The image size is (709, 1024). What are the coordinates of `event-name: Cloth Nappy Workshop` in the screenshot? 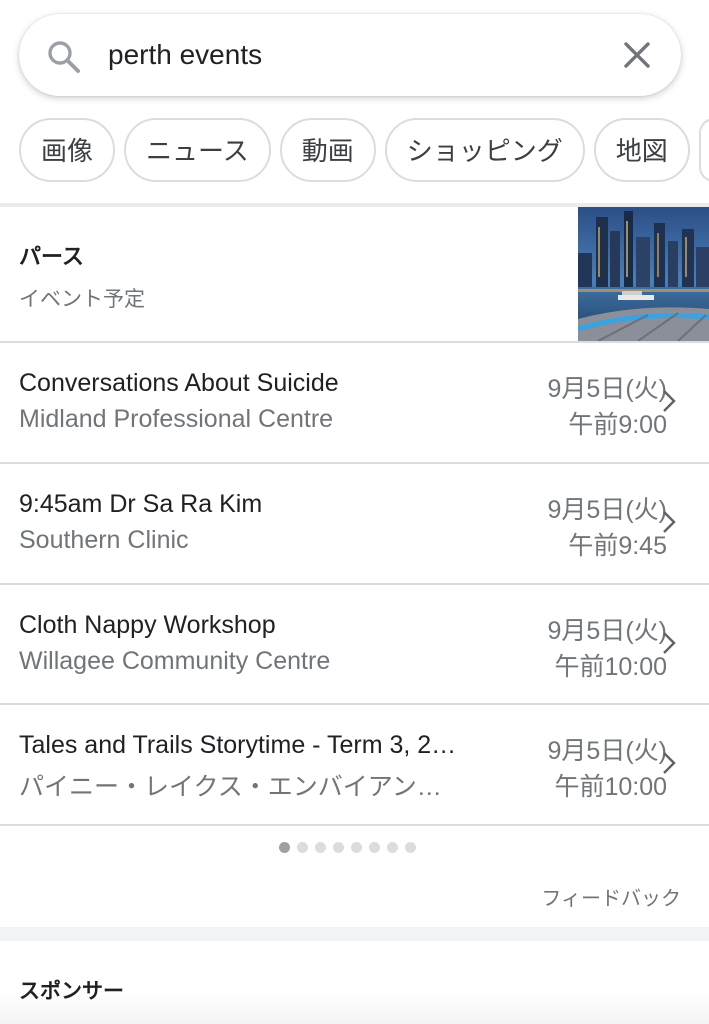 It's located at (147, 625).